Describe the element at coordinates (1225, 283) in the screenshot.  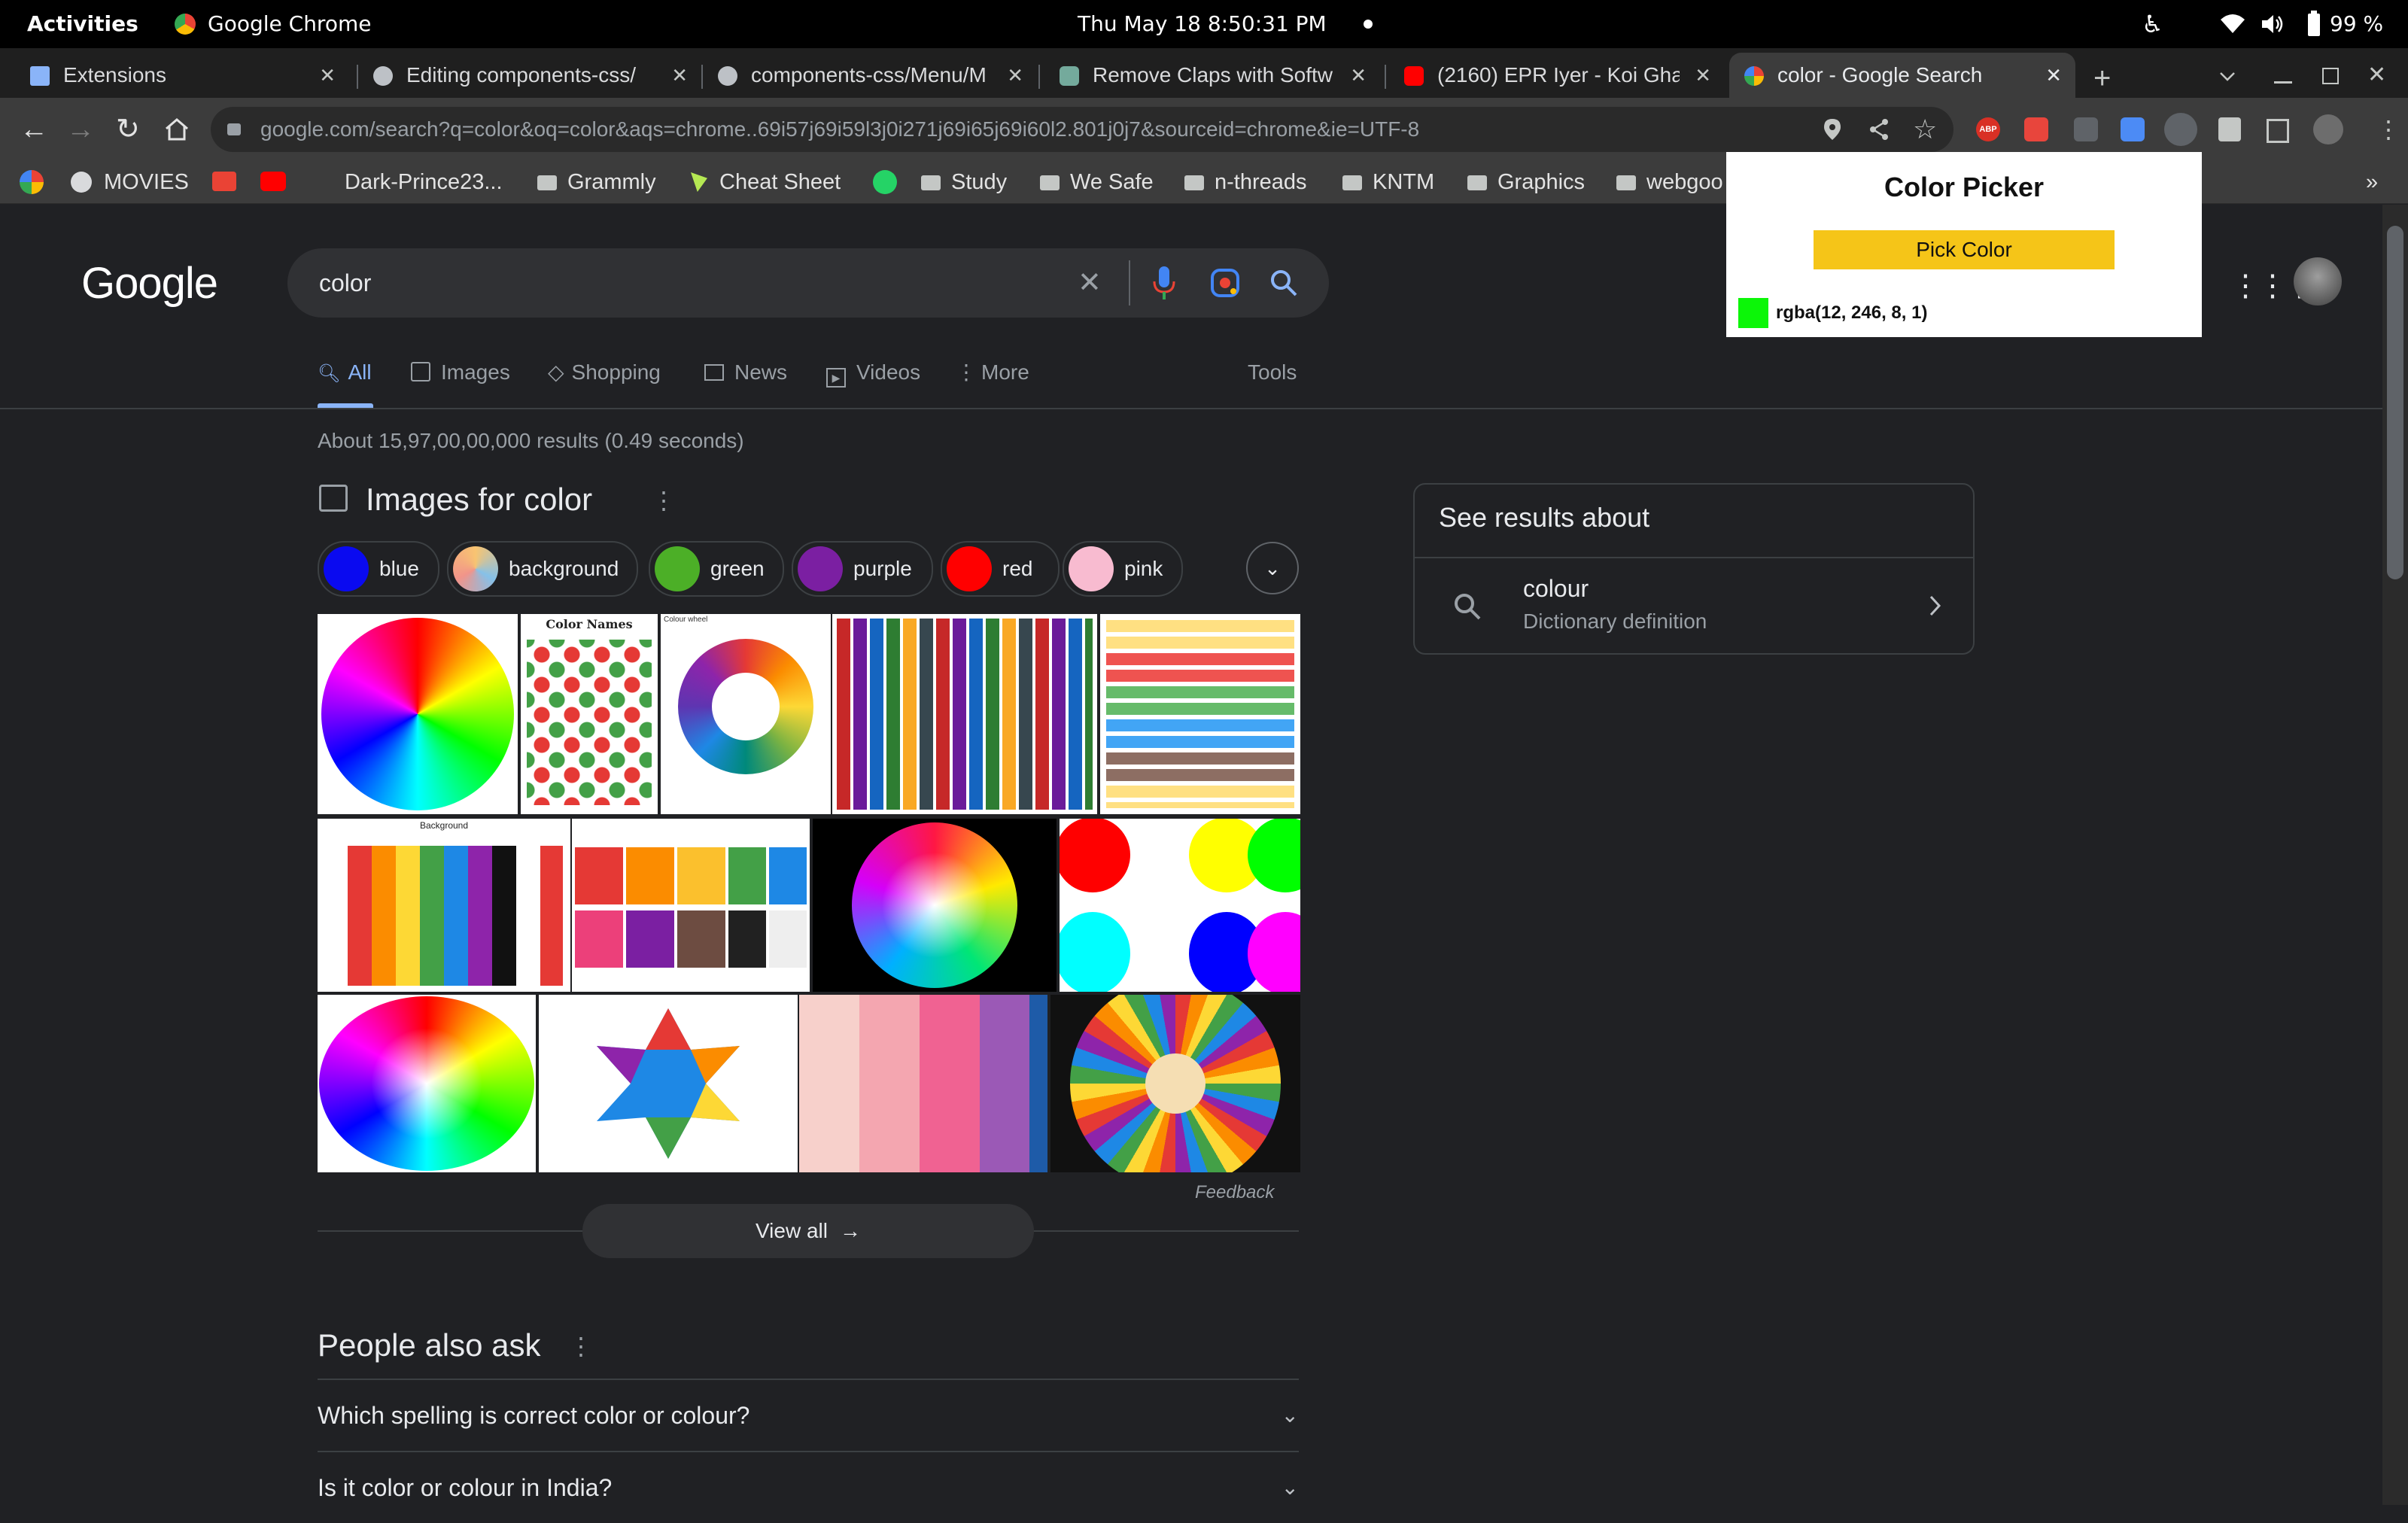
I see `lens-icon` at that location.